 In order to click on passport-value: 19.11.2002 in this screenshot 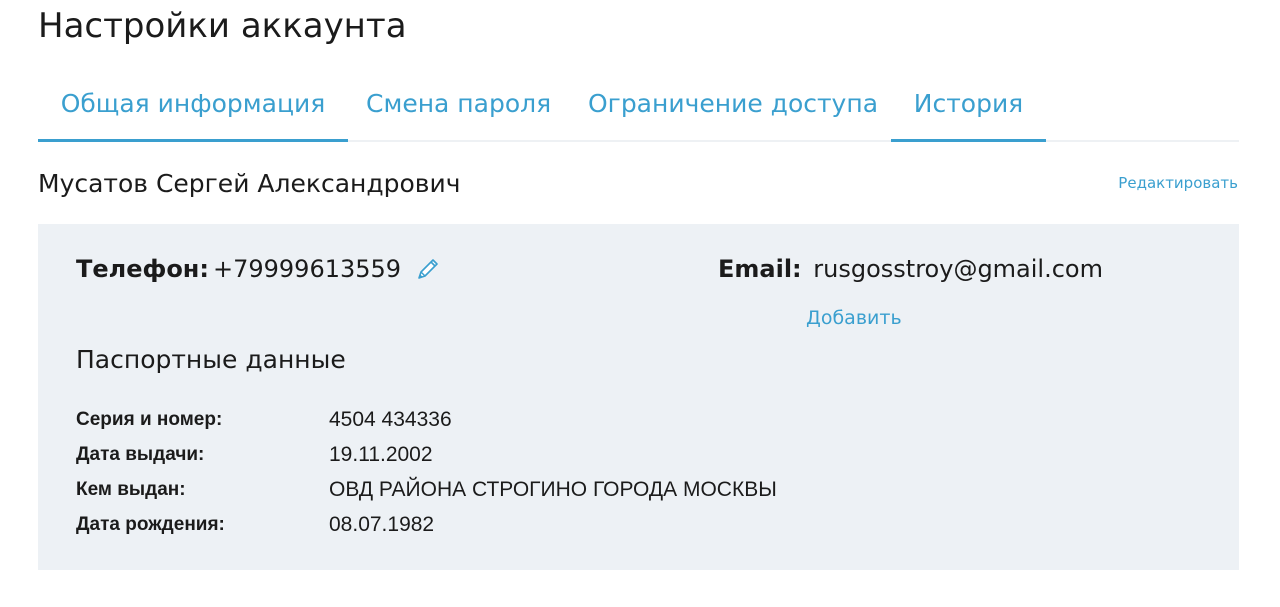, I will do `click(381, 454)`.